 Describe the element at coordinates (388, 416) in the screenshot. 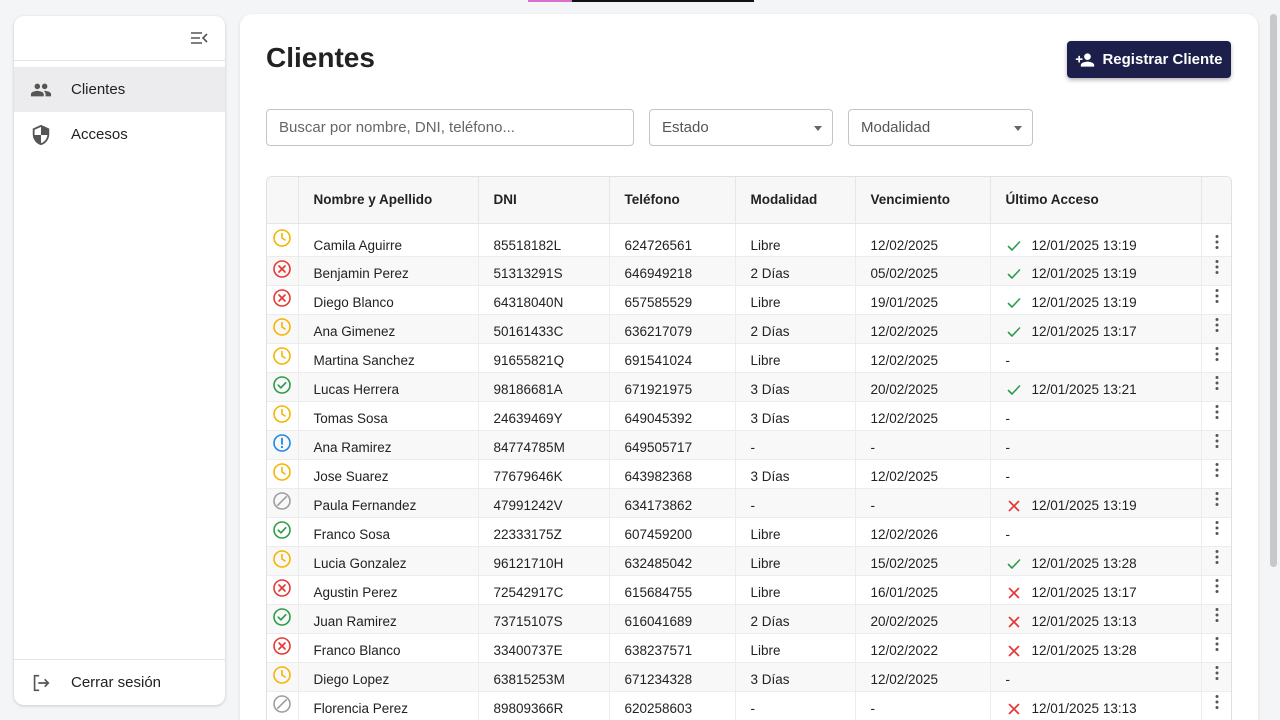

I see `cell-name: Tomas Sosa` at that location.